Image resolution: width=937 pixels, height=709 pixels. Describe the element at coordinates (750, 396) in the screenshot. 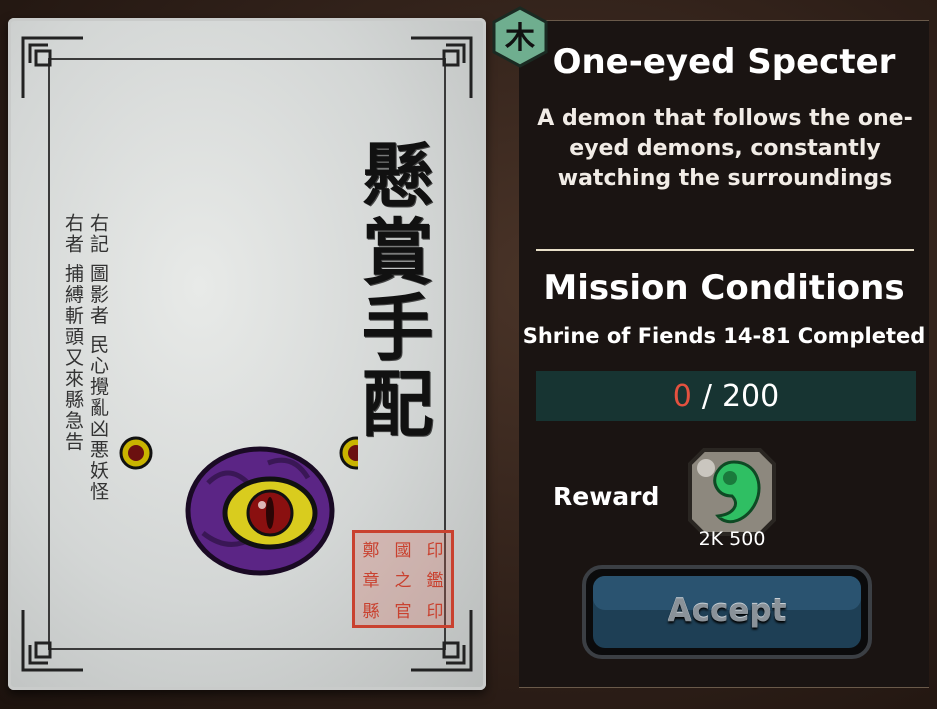

I see `progress-total: 200` at that location.